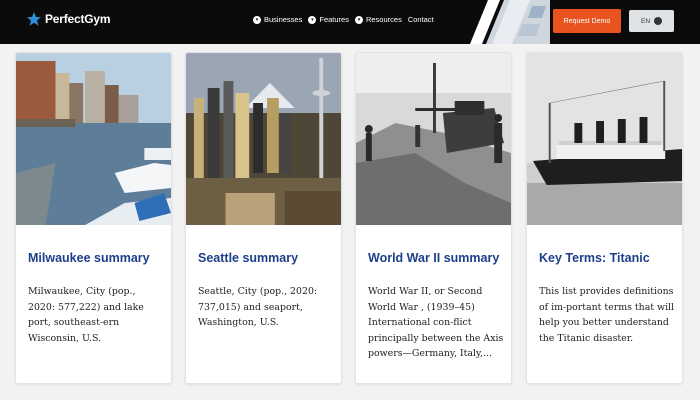 This screenshot has height=400, width=700. I want to click on nav-label: Features, so click(334, 19).